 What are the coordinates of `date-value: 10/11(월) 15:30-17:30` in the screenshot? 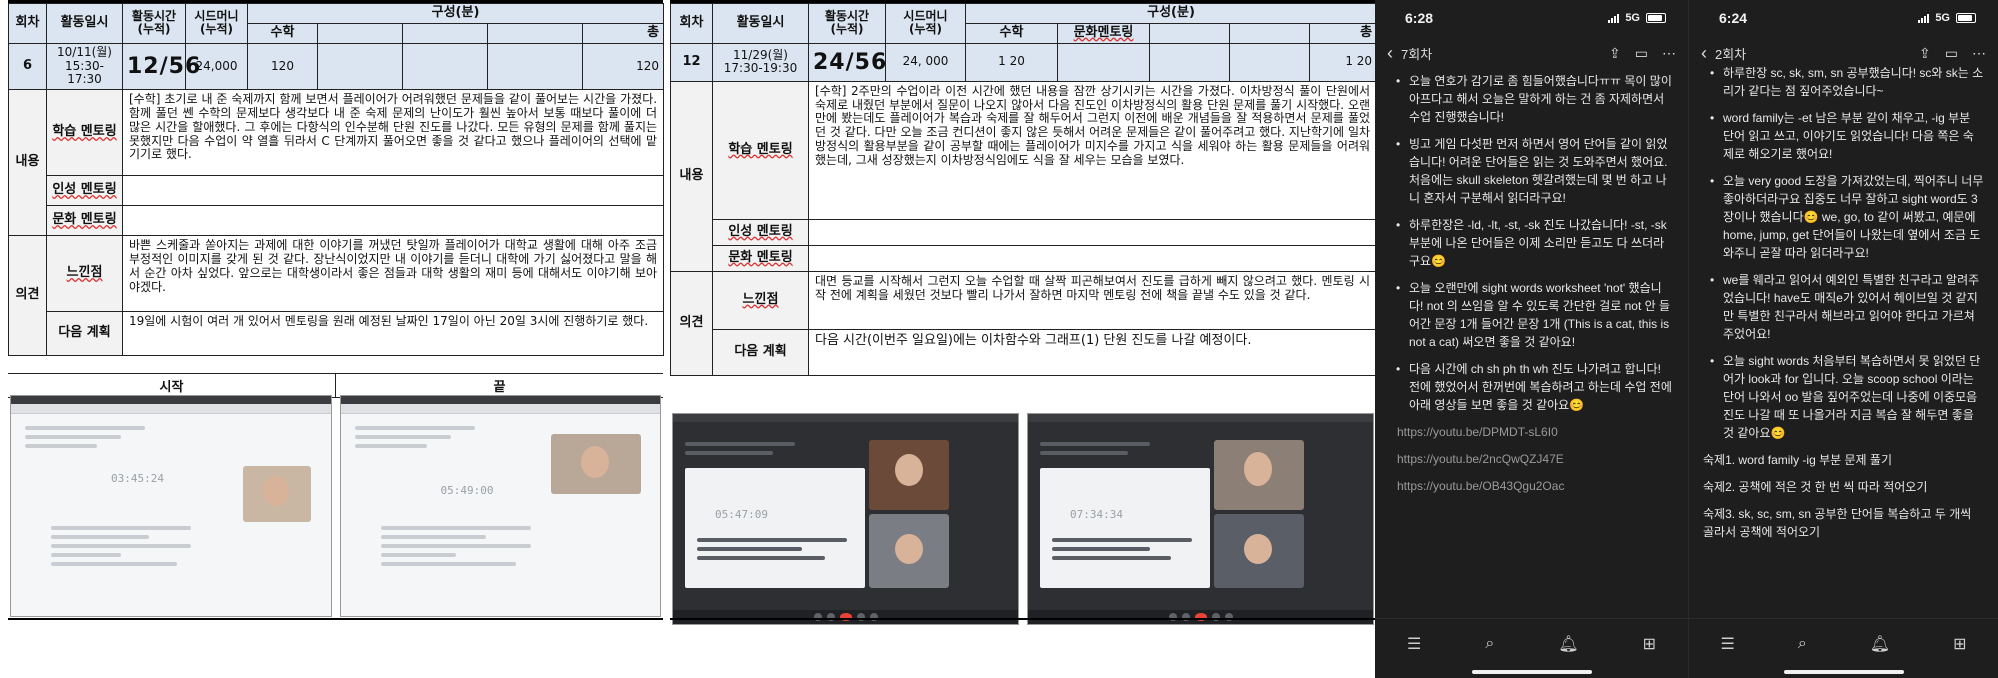 It's located at (84, 66).